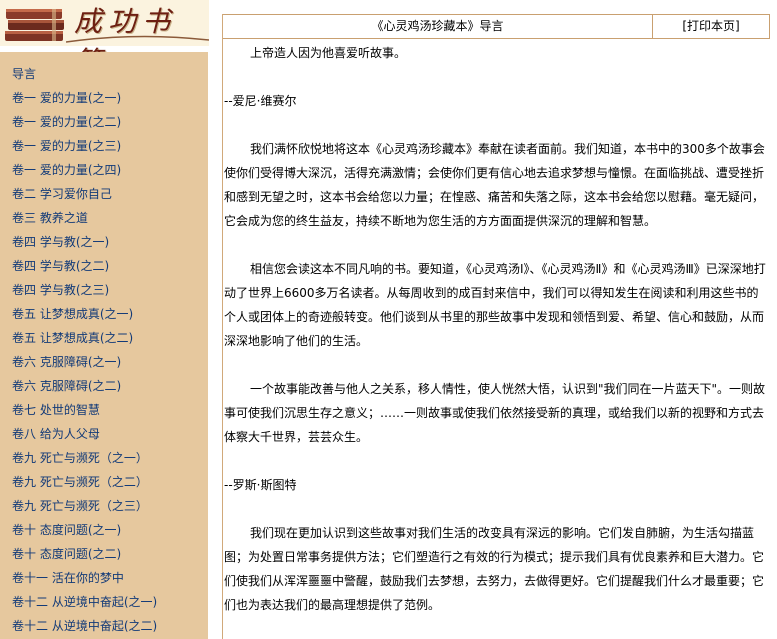 Image resolution: width=777 pixels, height=639 pixels. Describe the element at coordinates (104, 98) in the screenshot. I see `nav-item-chapter: 卷一 爱的力量(之一)` at that location.